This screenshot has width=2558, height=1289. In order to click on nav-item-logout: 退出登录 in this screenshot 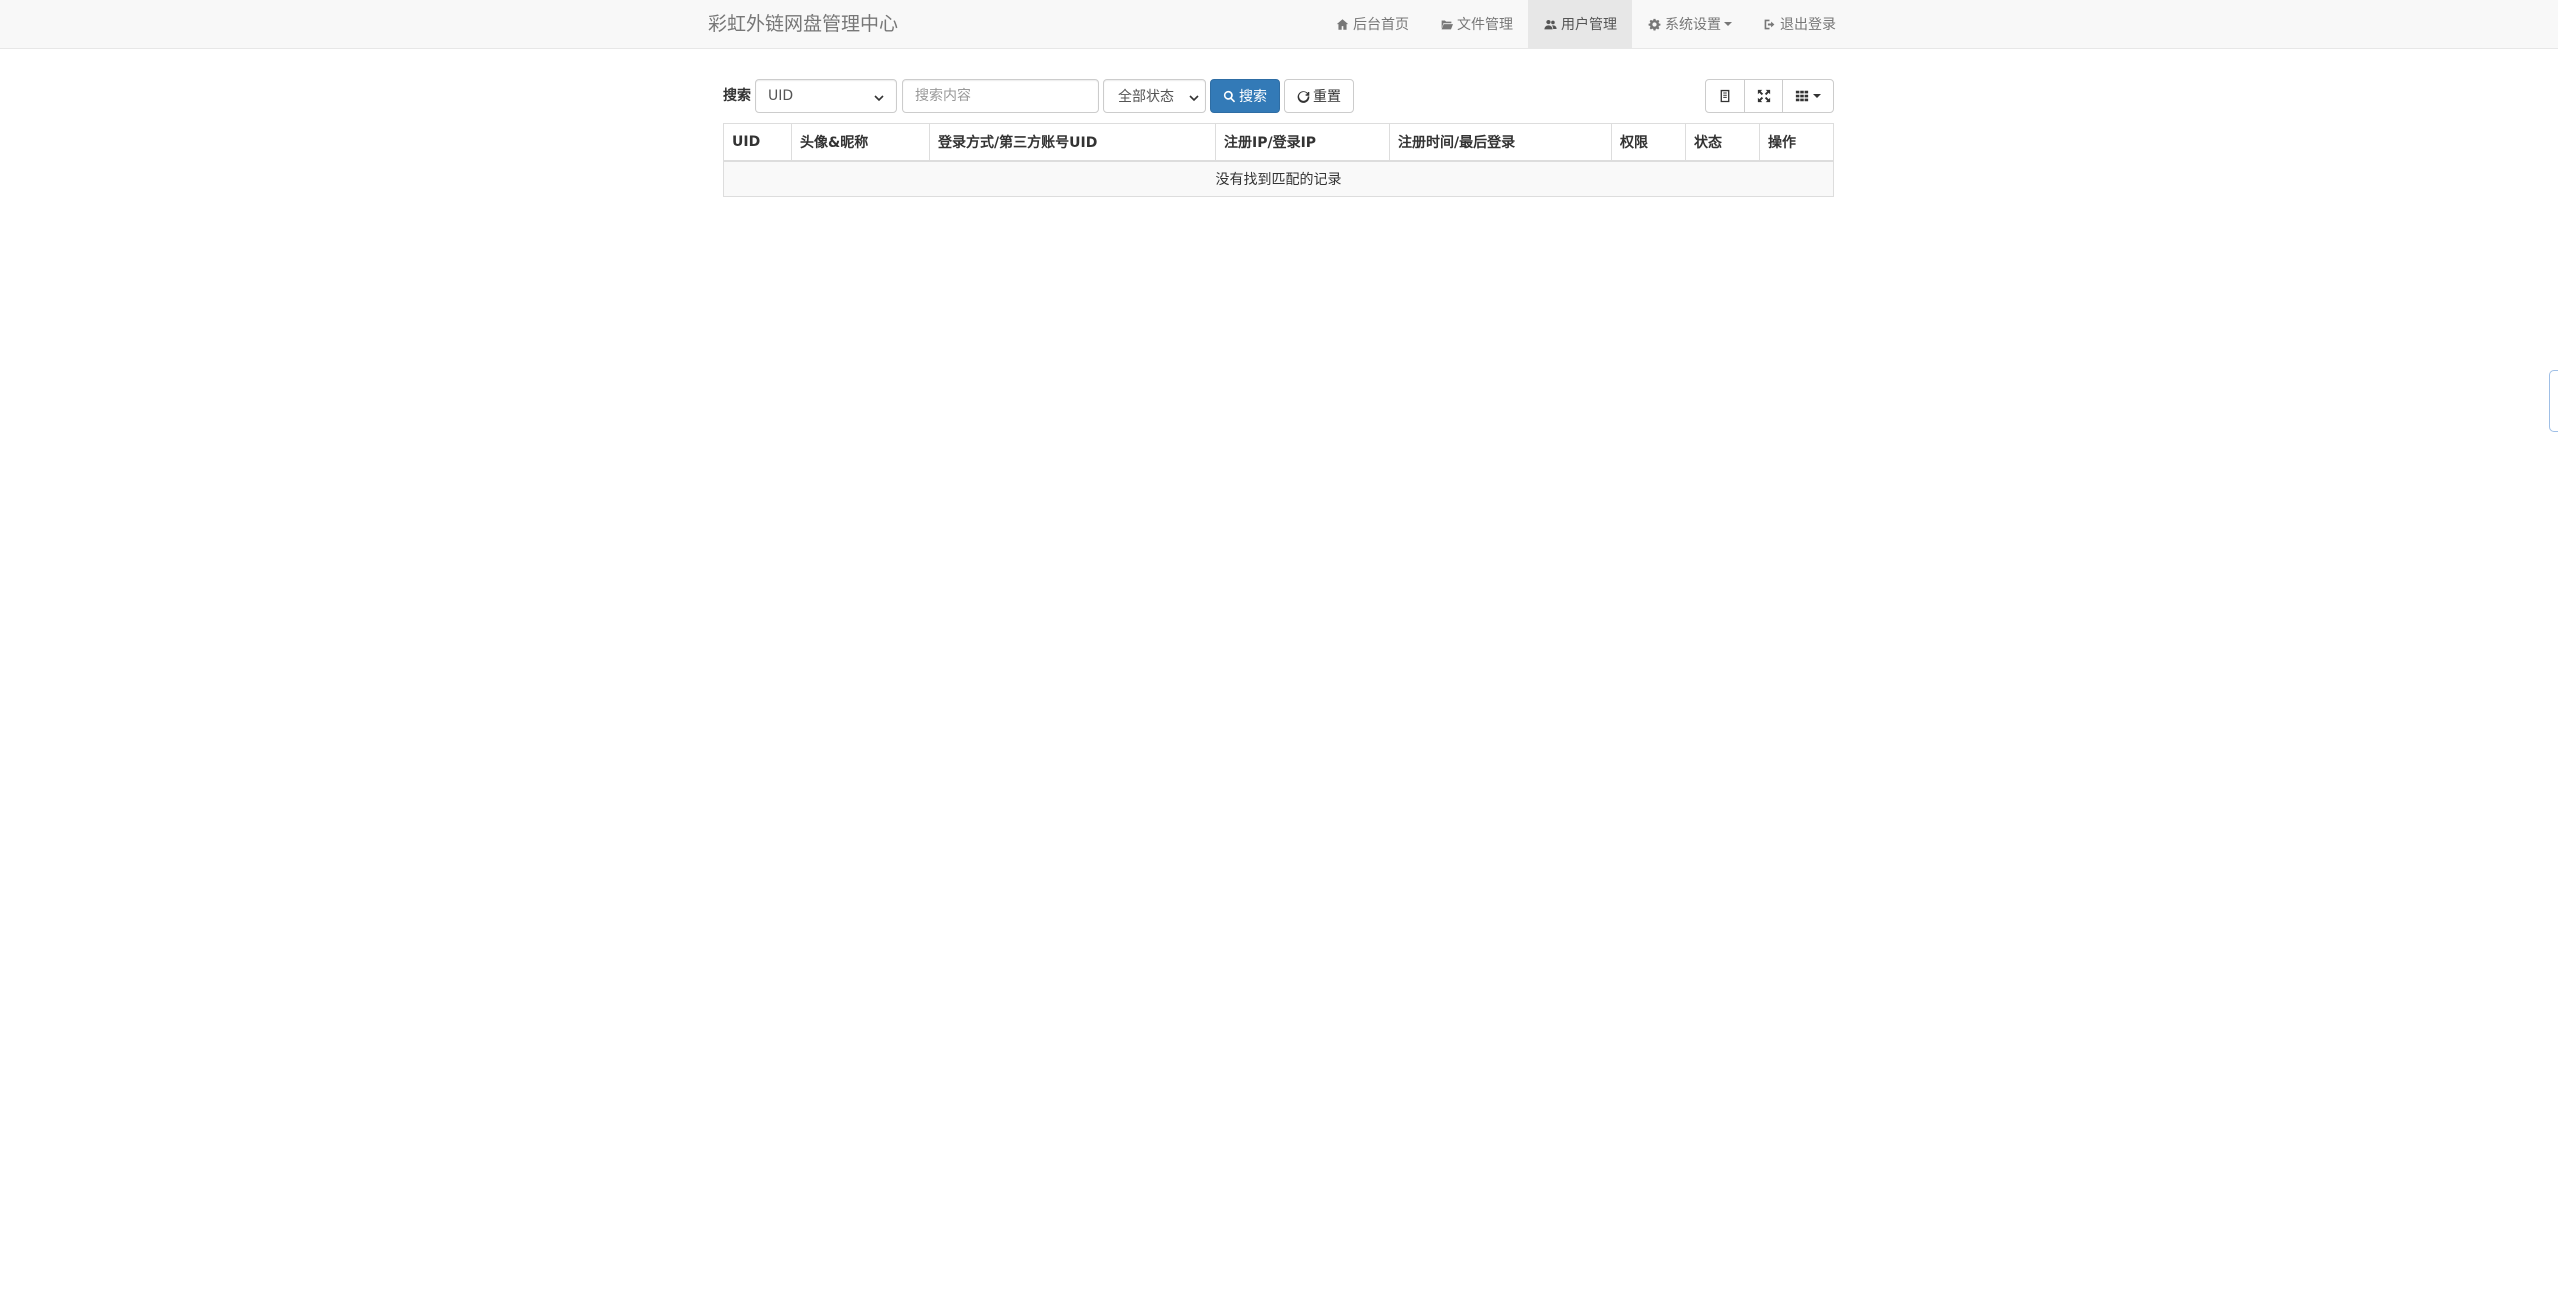, I will do `click(1799, 24)`.